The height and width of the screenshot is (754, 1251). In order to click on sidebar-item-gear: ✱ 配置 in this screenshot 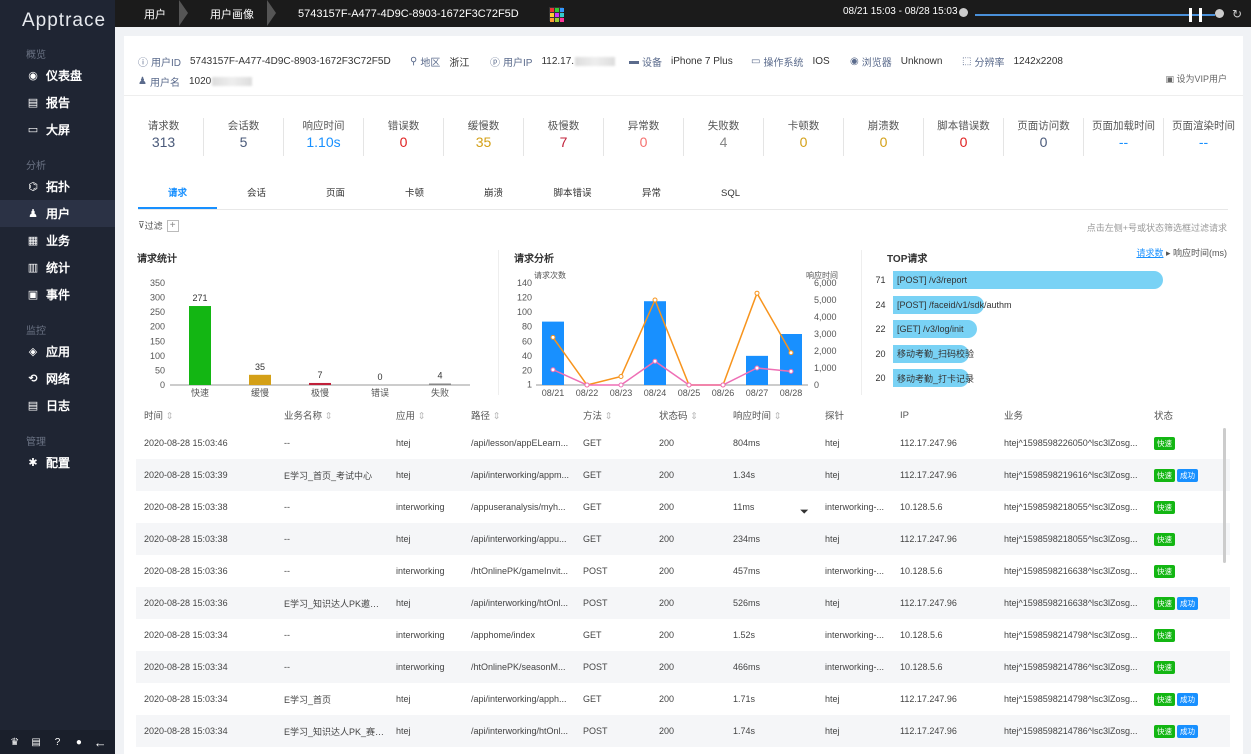, I will do `click(57, 462)`.